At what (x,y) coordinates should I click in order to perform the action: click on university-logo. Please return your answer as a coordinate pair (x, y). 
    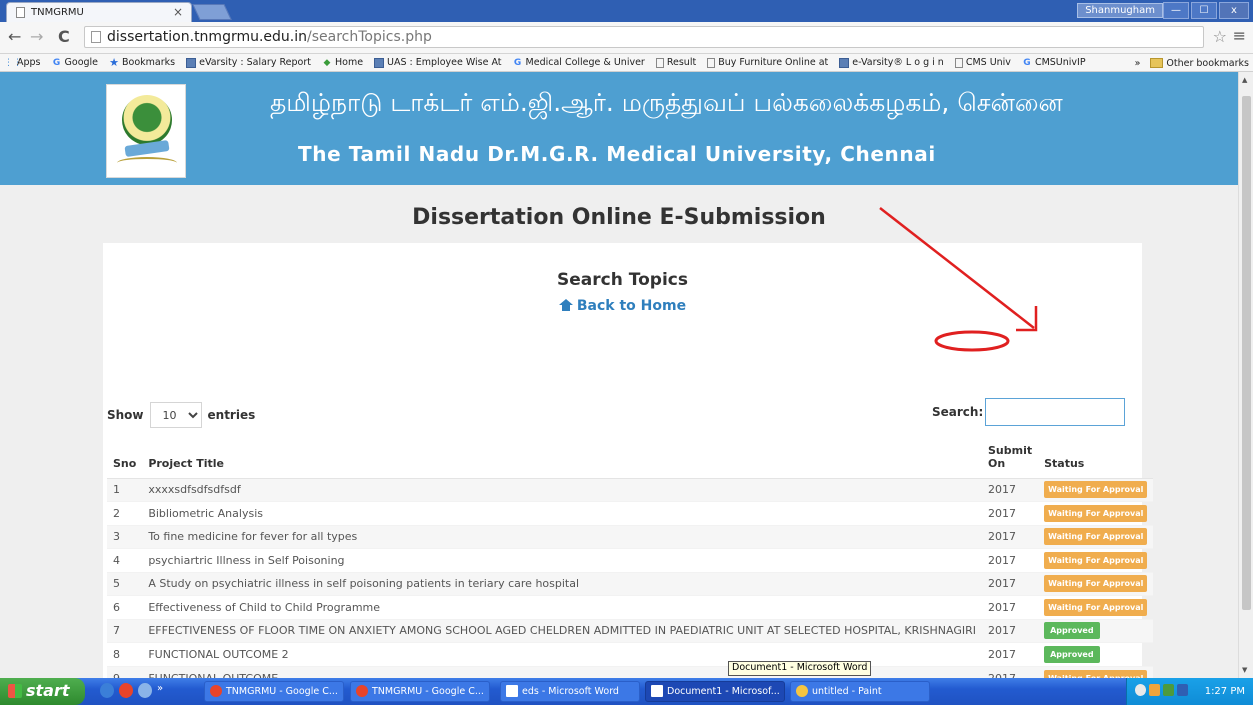
    Looking at the image, I should click on (146, 131).